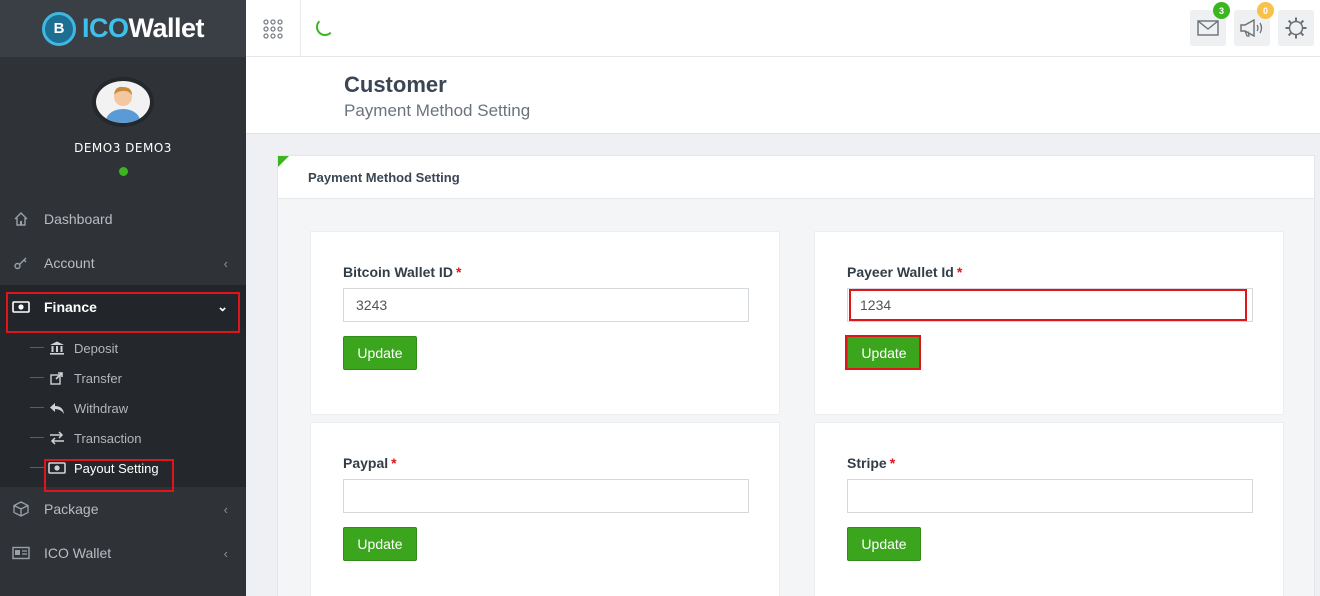  I want to click on sidebar-item-package: Package ‹, so click(123, 509).